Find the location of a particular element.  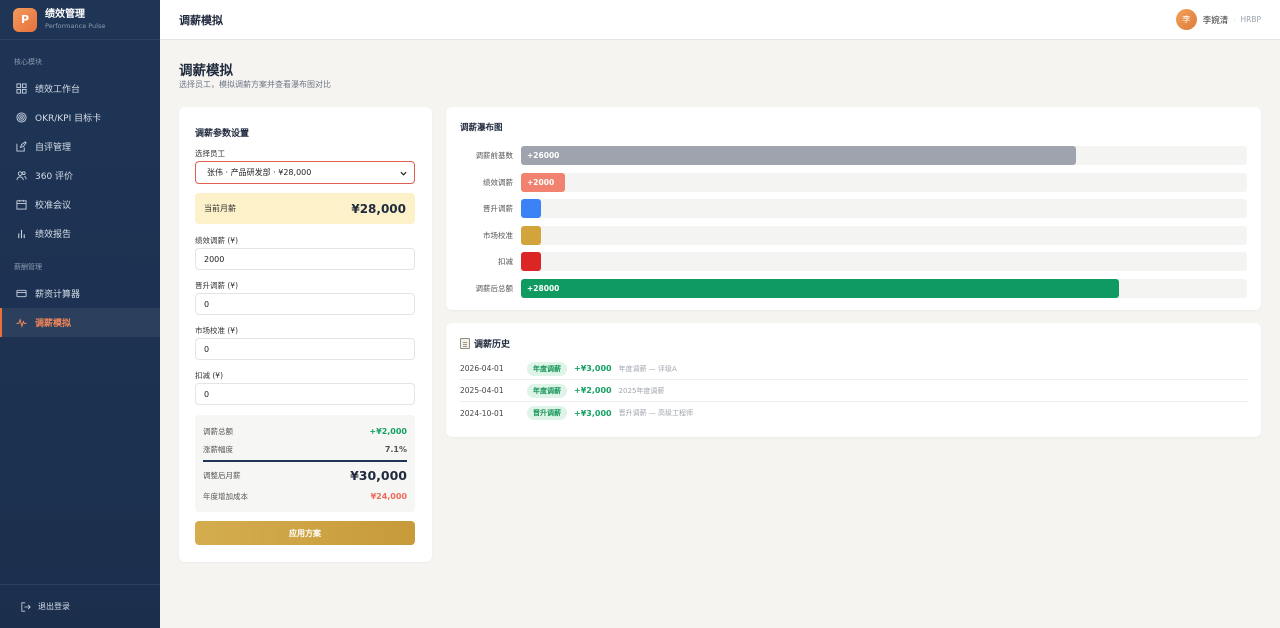

chevron-down-icon is located at coordinates (403, 173).